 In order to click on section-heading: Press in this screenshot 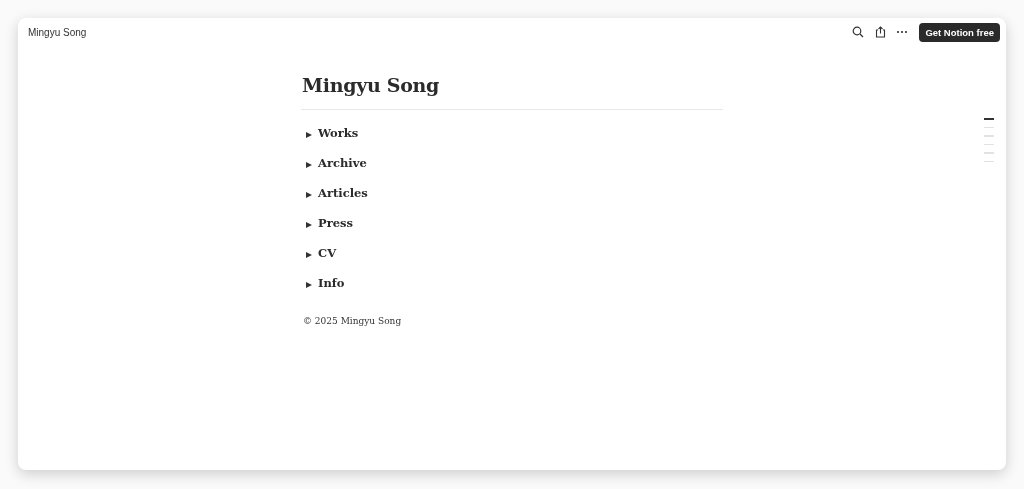, I will do `click(335, 223)`.